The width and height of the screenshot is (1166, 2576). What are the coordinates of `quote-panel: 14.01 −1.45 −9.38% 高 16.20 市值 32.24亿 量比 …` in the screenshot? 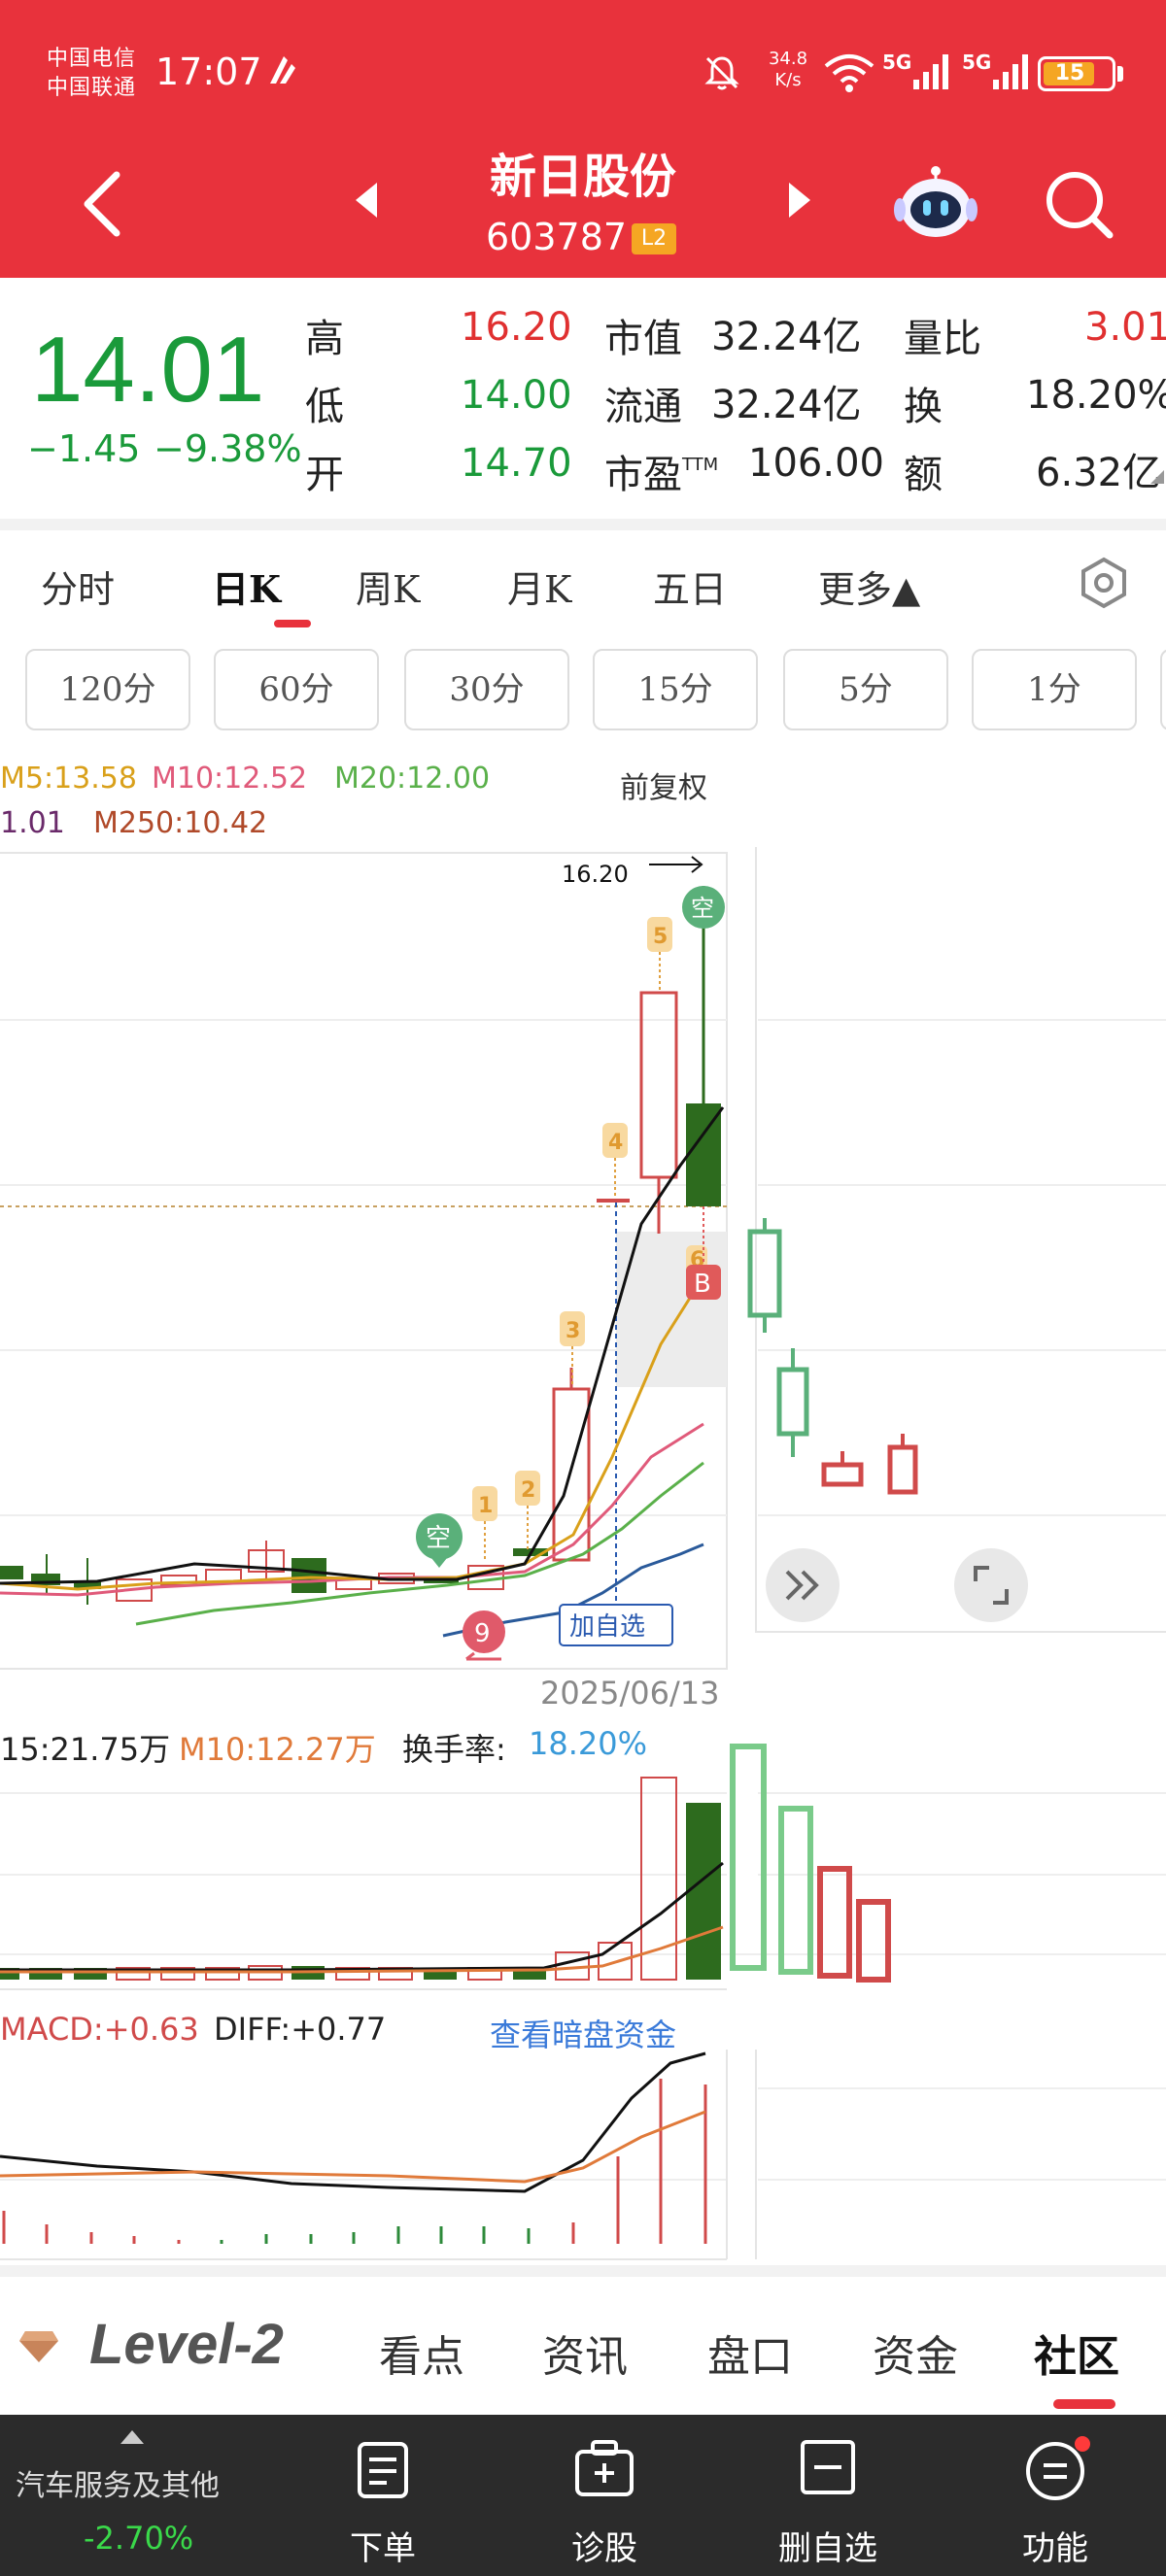 It's located at (583, 397).